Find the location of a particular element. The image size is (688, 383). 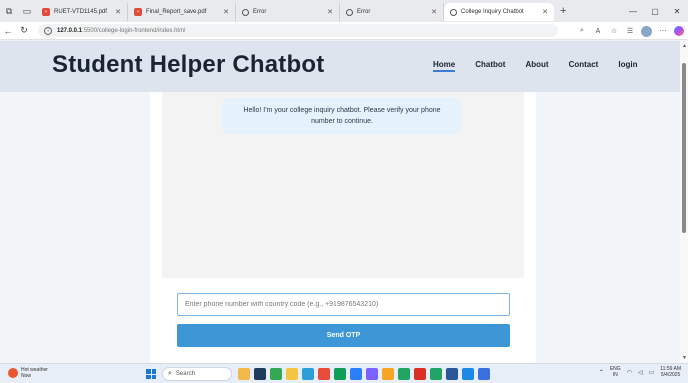

refresh-icon: ↻ is located at coordinates (24, 31).